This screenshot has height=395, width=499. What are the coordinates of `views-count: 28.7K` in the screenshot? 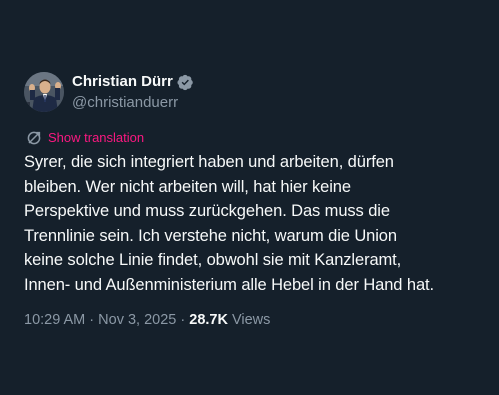 It's located at (208, 320).